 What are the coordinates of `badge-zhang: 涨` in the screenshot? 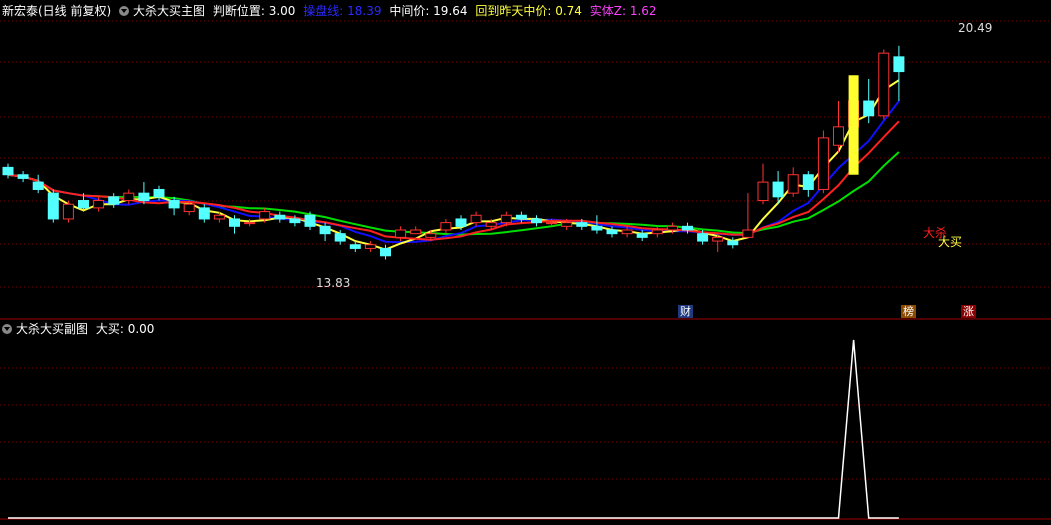 It's located at (968, 311).